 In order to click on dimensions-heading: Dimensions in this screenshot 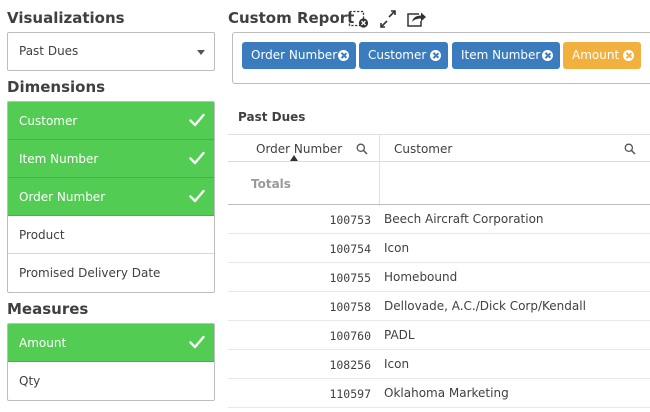, I will do `click(56, 87)`.